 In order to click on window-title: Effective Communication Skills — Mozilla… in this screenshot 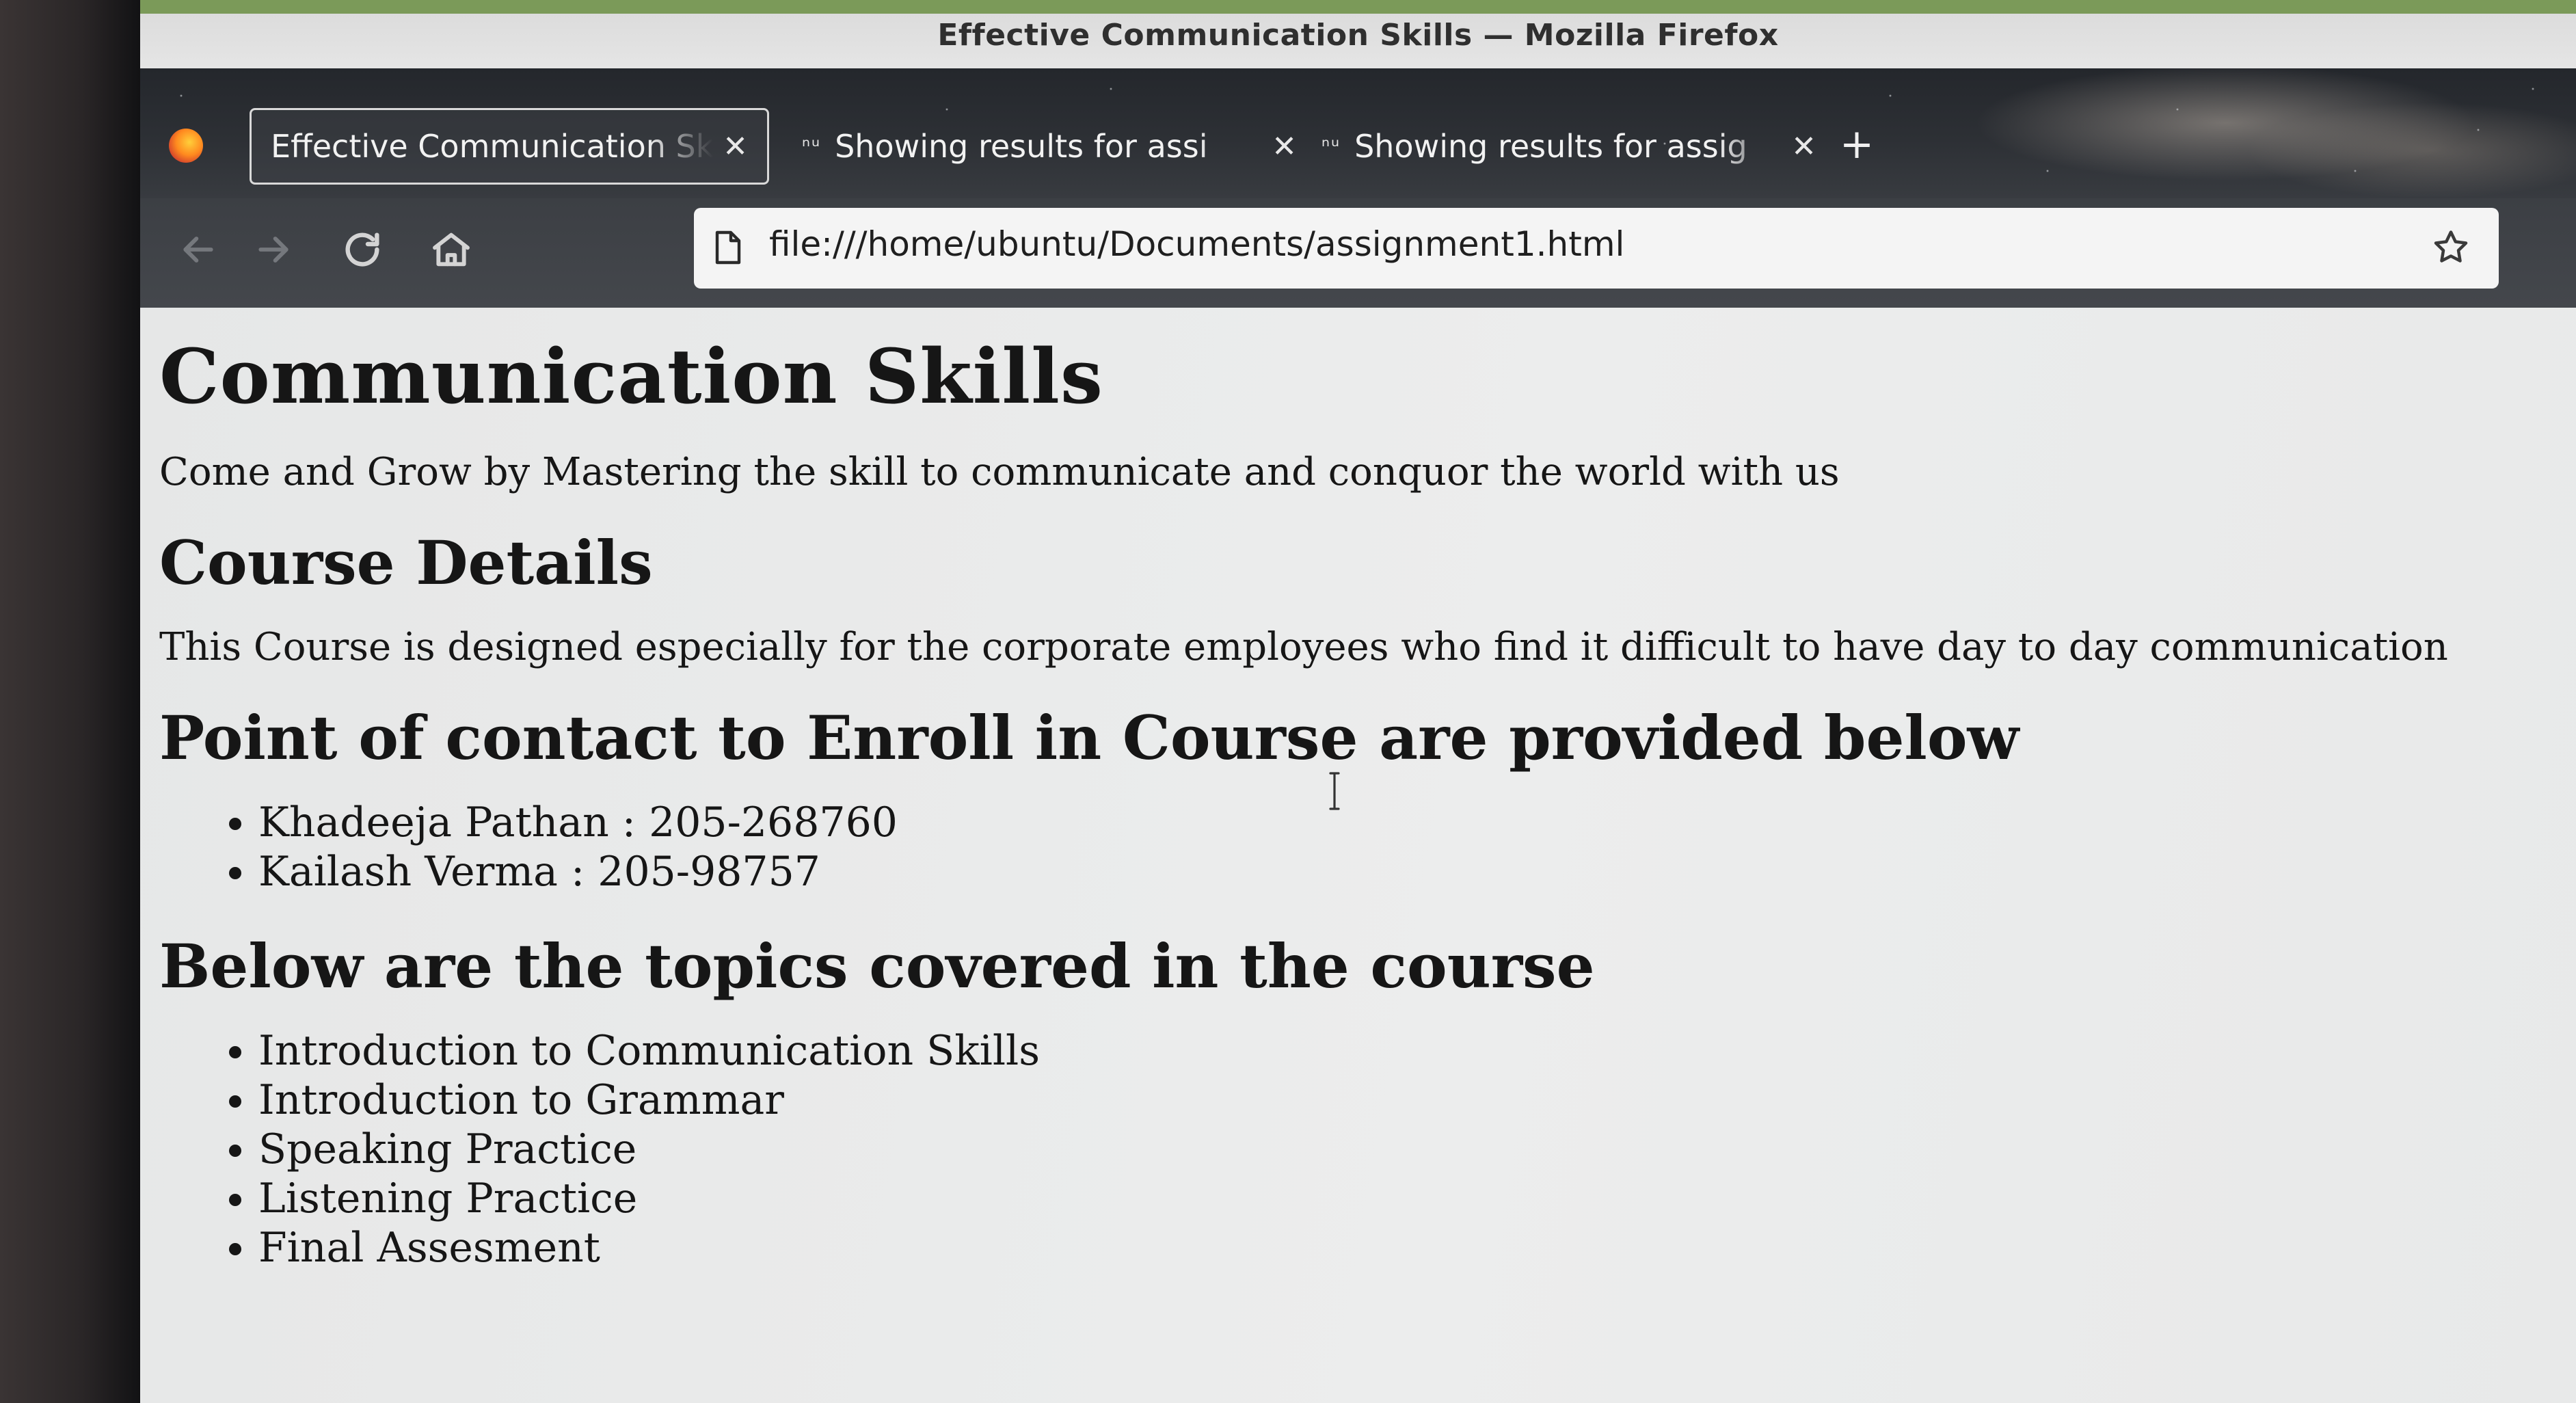, I will do `click(1358, 35)`.